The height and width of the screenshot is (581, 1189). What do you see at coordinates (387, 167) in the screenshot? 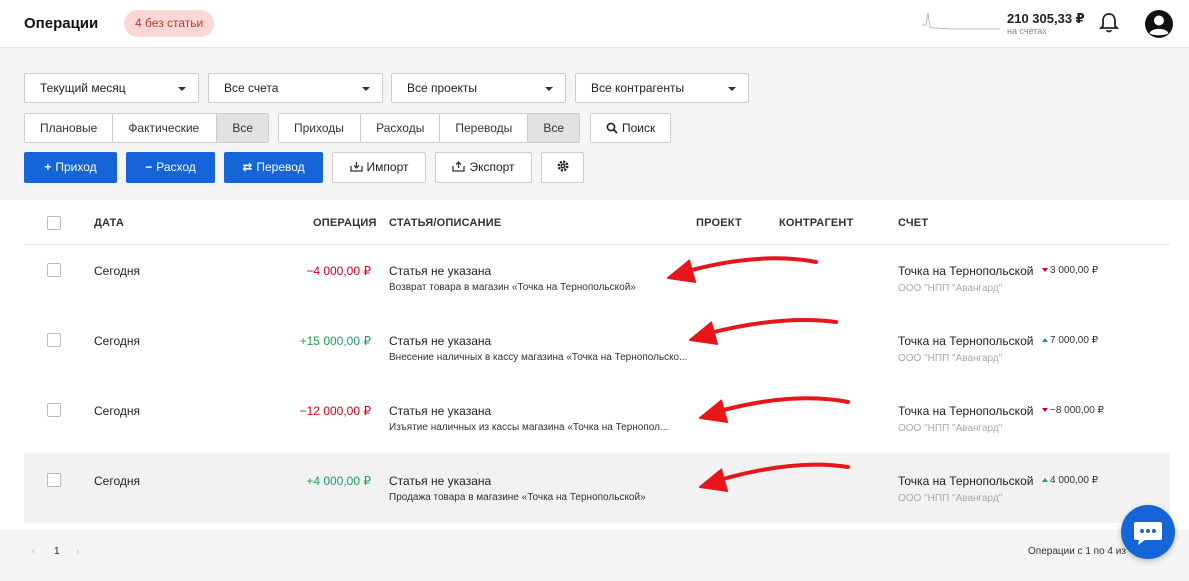
I see `import-label: Импорт` at bounding box center [387, 167].